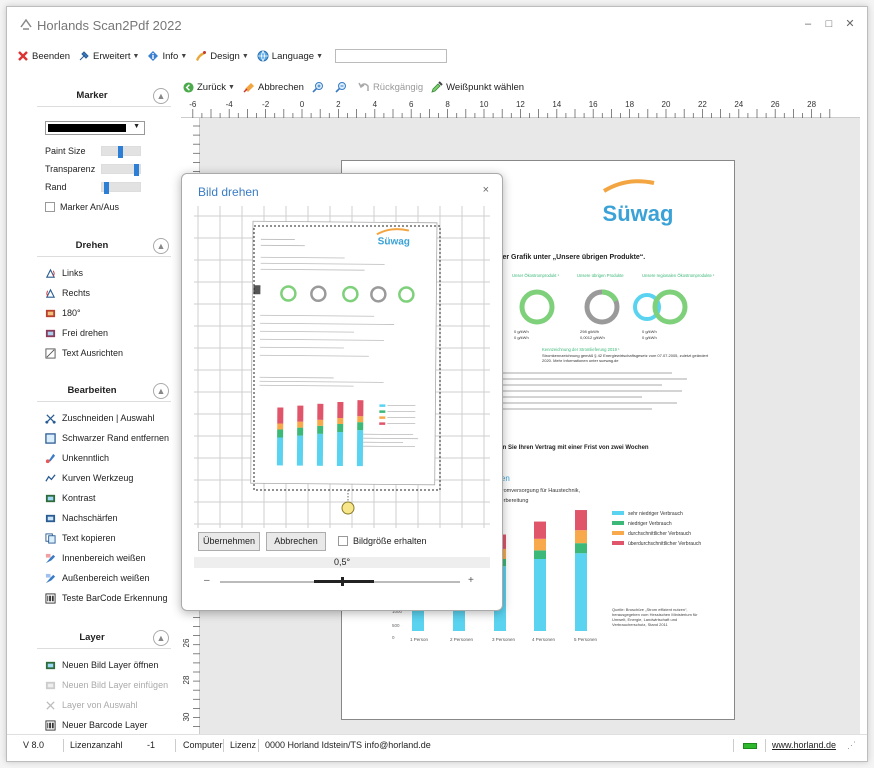 The image size is (874, 768). Describe the element at coordinates (391, 56) in the screenshot. I see `menu-search-input` at that location.